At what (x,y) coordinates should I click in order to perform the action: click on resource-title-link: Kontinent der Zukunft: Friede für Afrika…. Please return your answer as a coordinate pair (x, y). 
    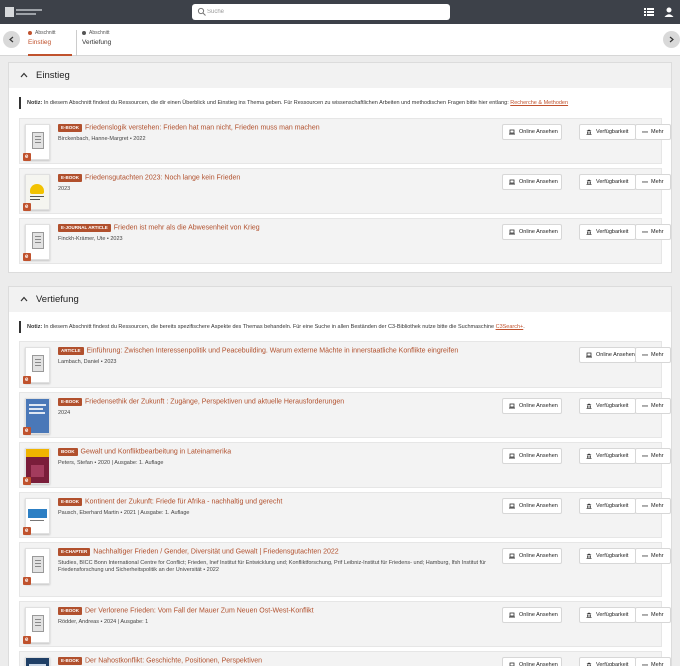
    Looking at the image, I should click on (183, 502).